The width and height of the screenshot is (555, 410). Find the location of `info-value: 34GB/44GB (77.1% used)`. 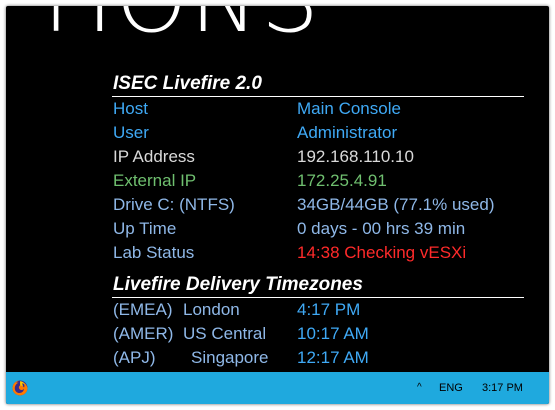

info-value: 34GB/44GB (77.1% used) is located at coordinates (396, 204).